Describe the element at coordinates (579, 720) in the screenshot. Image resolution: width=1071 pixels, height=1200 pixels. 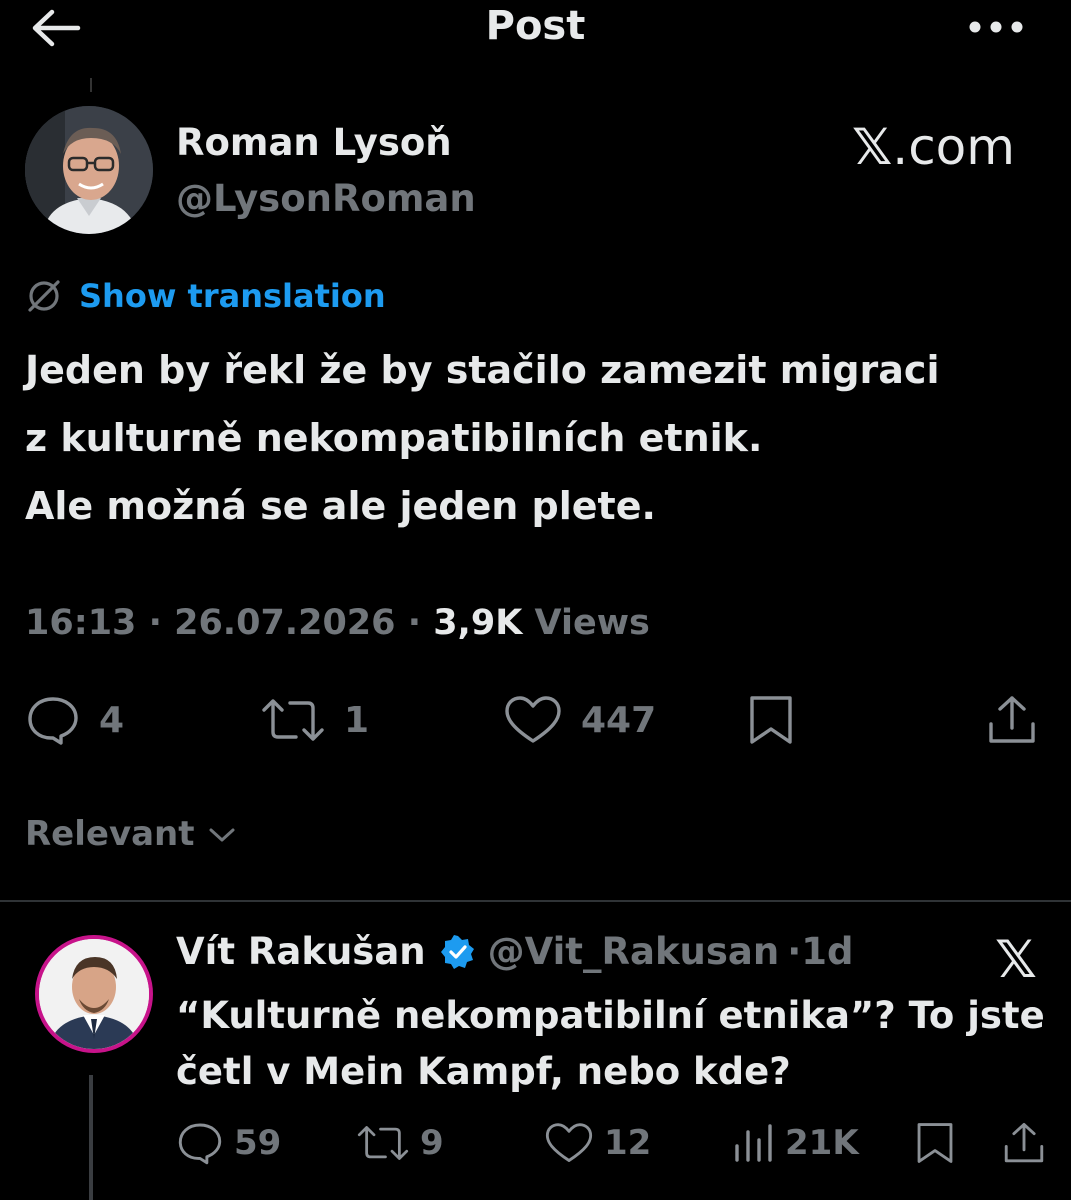
I see `like-button: 447` at that location.